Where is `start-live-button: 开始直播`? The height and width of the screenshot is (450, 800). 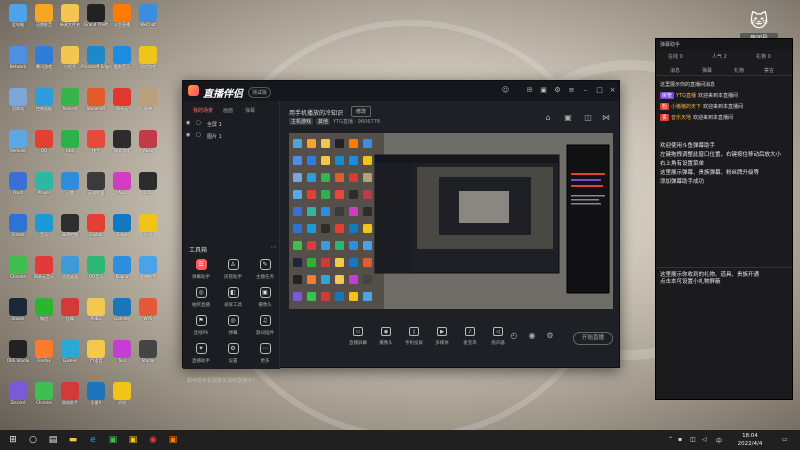
start-live-button: 开始直播 is located at coordinates (593, 338).